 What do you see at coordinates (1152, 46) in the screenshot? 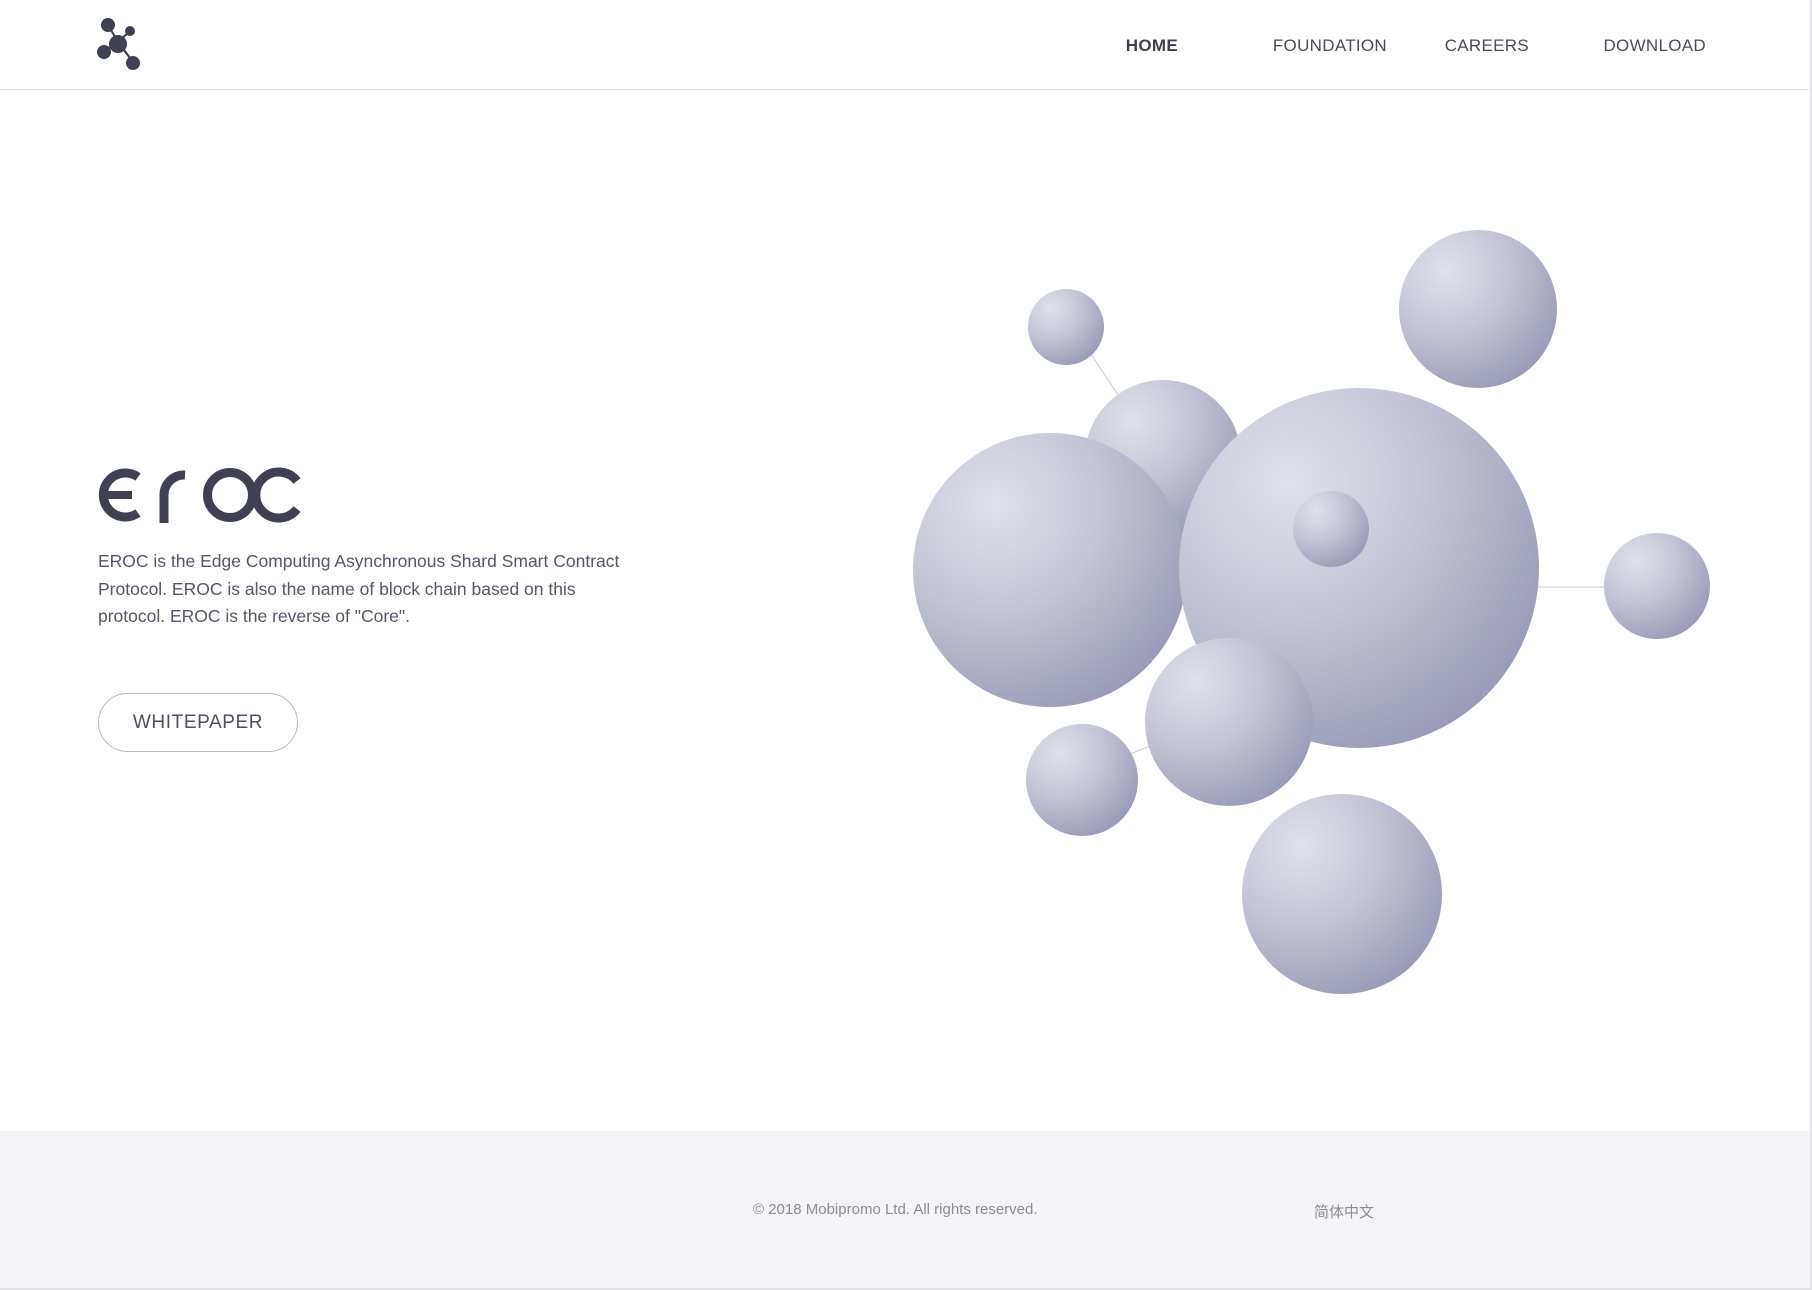
I see `nav-home: HOME` at bounding box center [1152, 46].